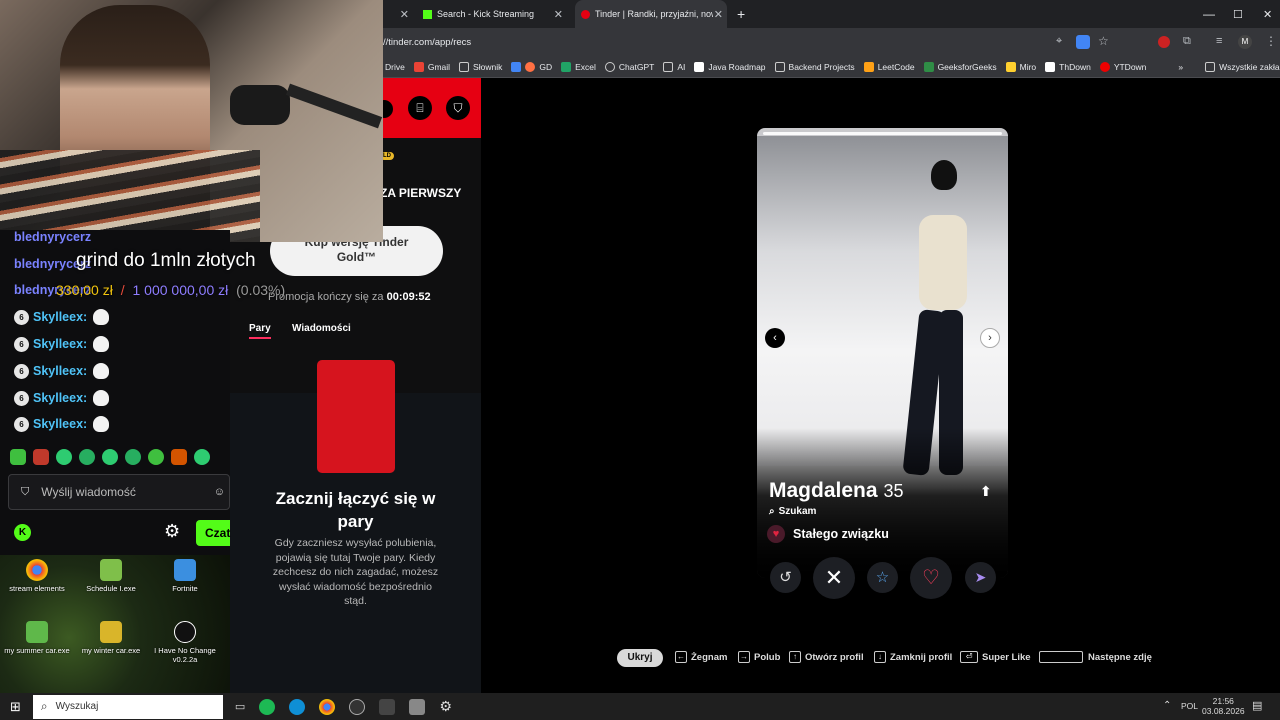 The height and width of the screenshot is (720, 1280). What do you see at coordinates (1164, 42) in the screenshot?
I see `extension-icon` at bounding box center [1164, 42].